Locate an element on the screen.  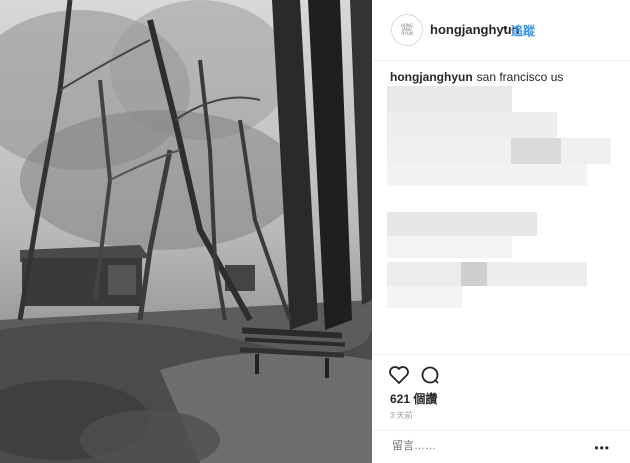
post-actions: 621 個讚 3 天前 ••• is located at coordinates (501, 404).